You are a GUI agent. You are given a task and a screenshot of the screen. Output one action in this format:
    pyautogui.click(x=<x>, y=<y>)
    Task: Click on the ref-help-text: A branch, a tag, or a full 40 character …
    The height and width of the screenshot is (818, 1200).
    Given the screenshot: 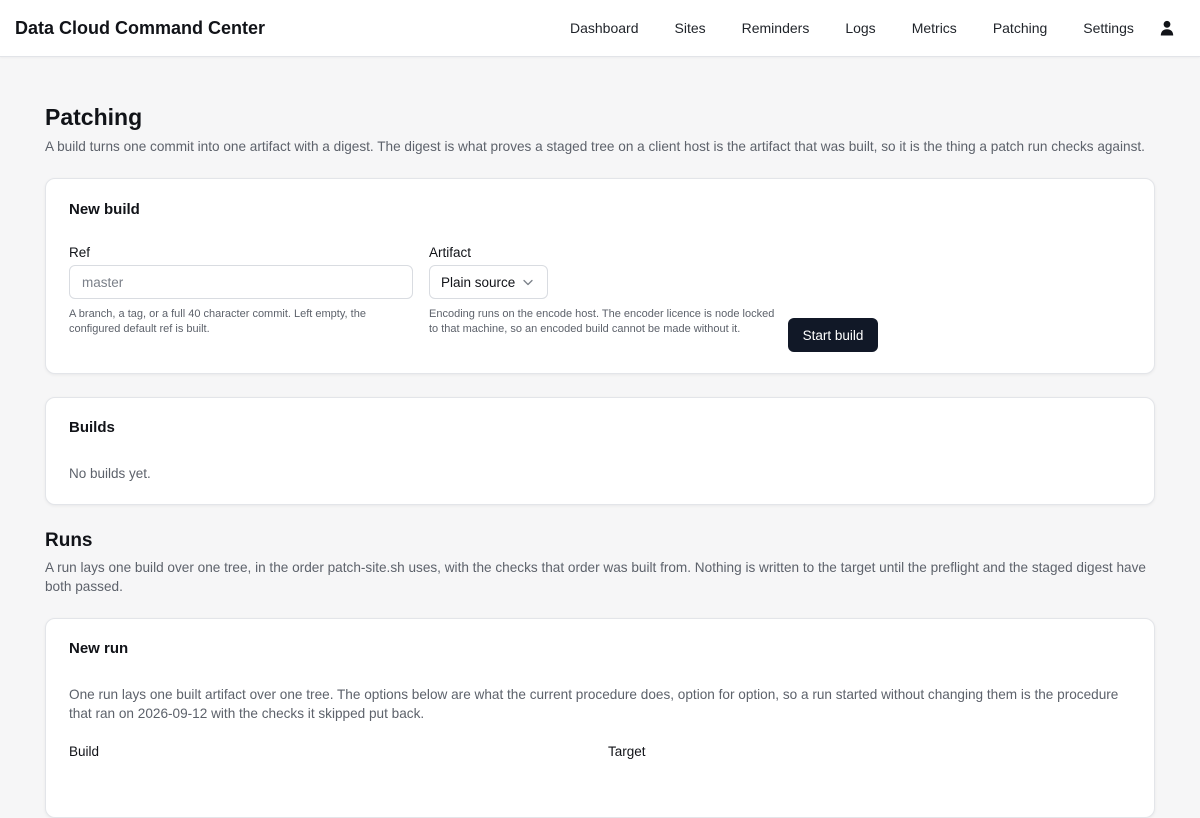 What is the action you would take?
    pyautogui.click(x=217, y=321)
    